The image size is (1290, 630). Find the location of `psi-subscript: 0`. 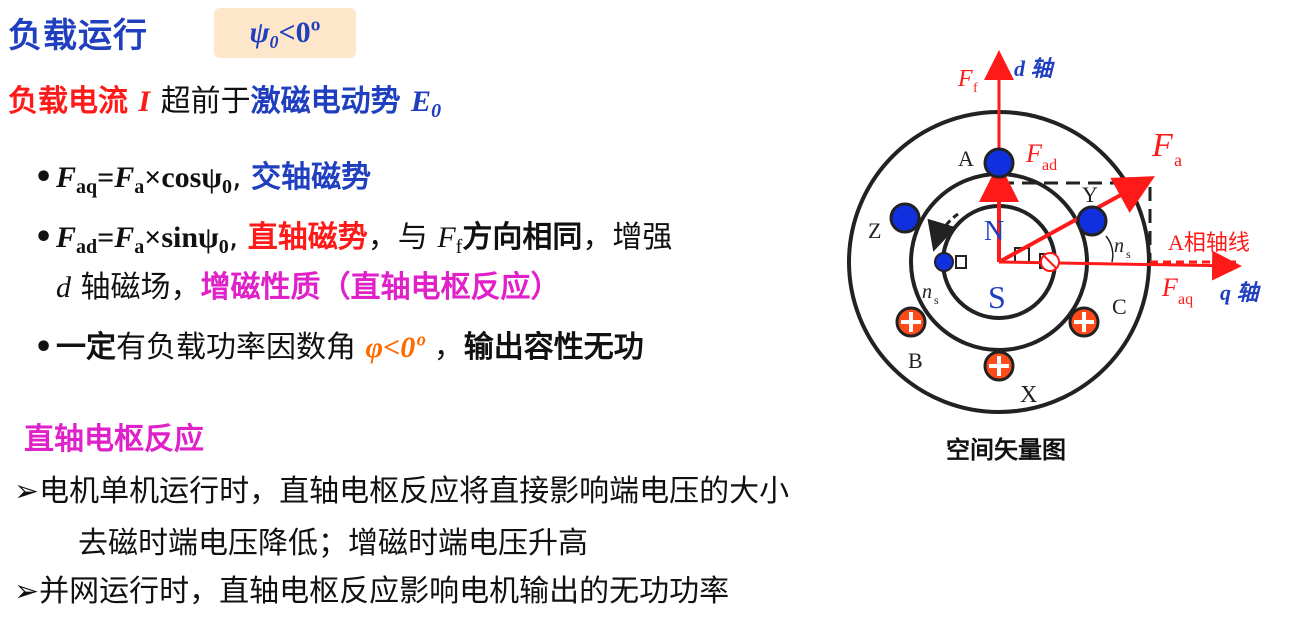

psi-subscript: 0 is located at coordinates (274, 42).